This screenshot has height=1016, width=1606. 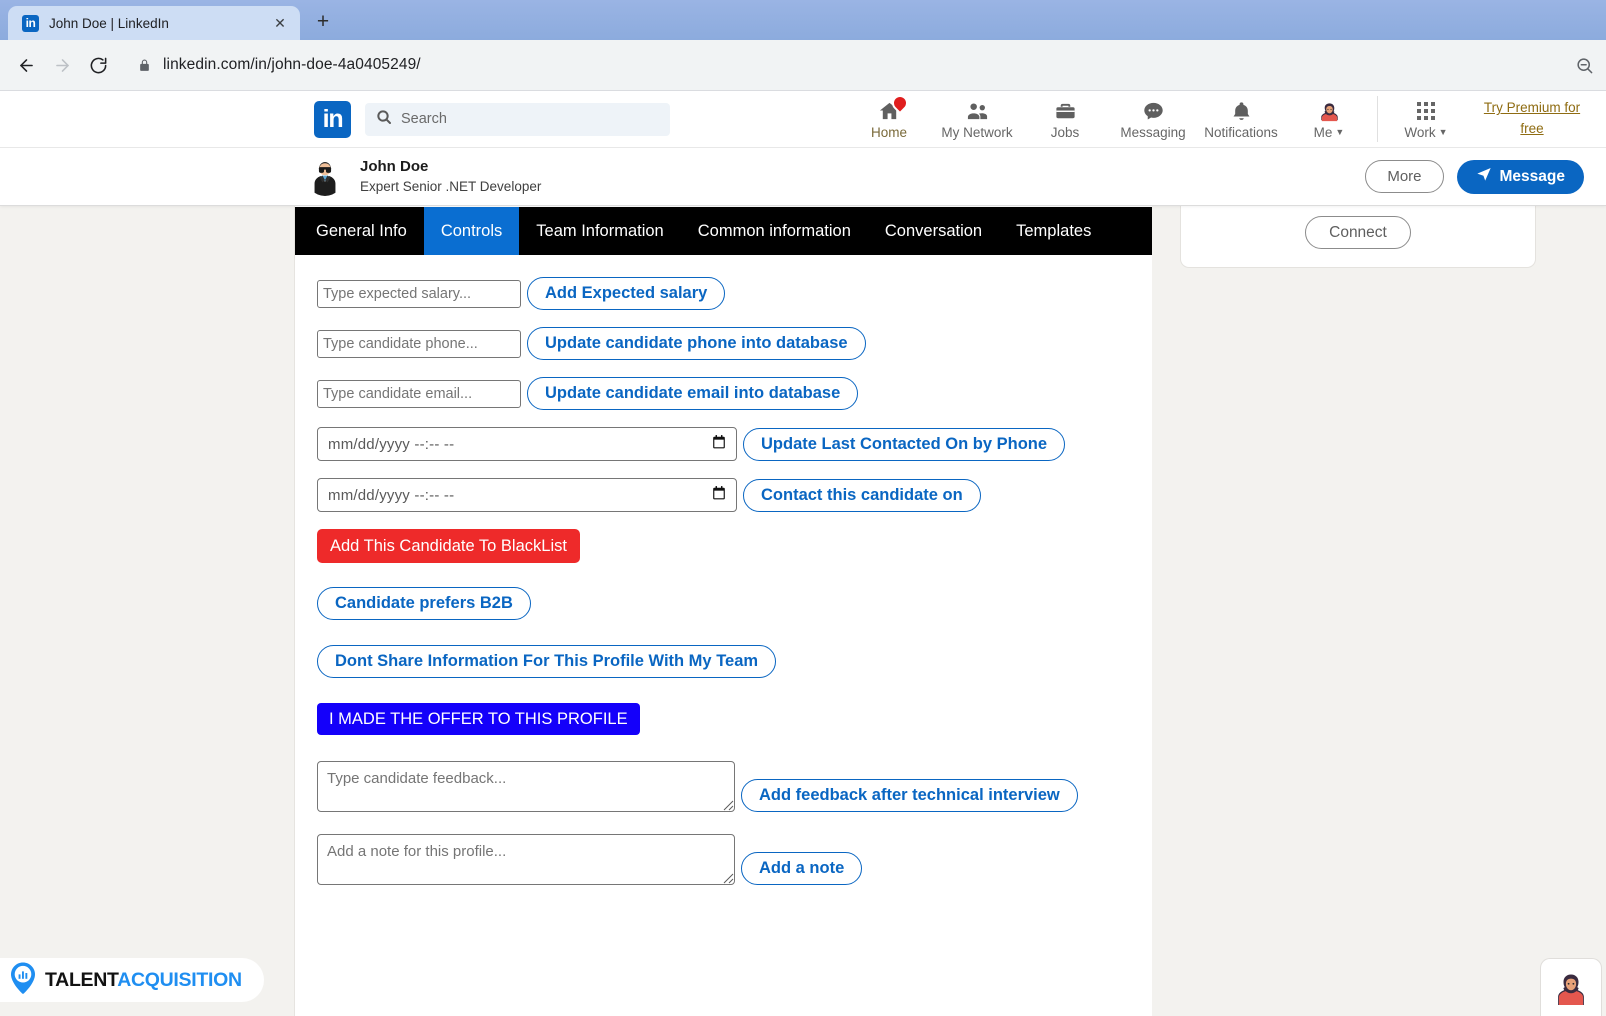 I want to click on zoom-out-icon, so click(x=1581, y=65).